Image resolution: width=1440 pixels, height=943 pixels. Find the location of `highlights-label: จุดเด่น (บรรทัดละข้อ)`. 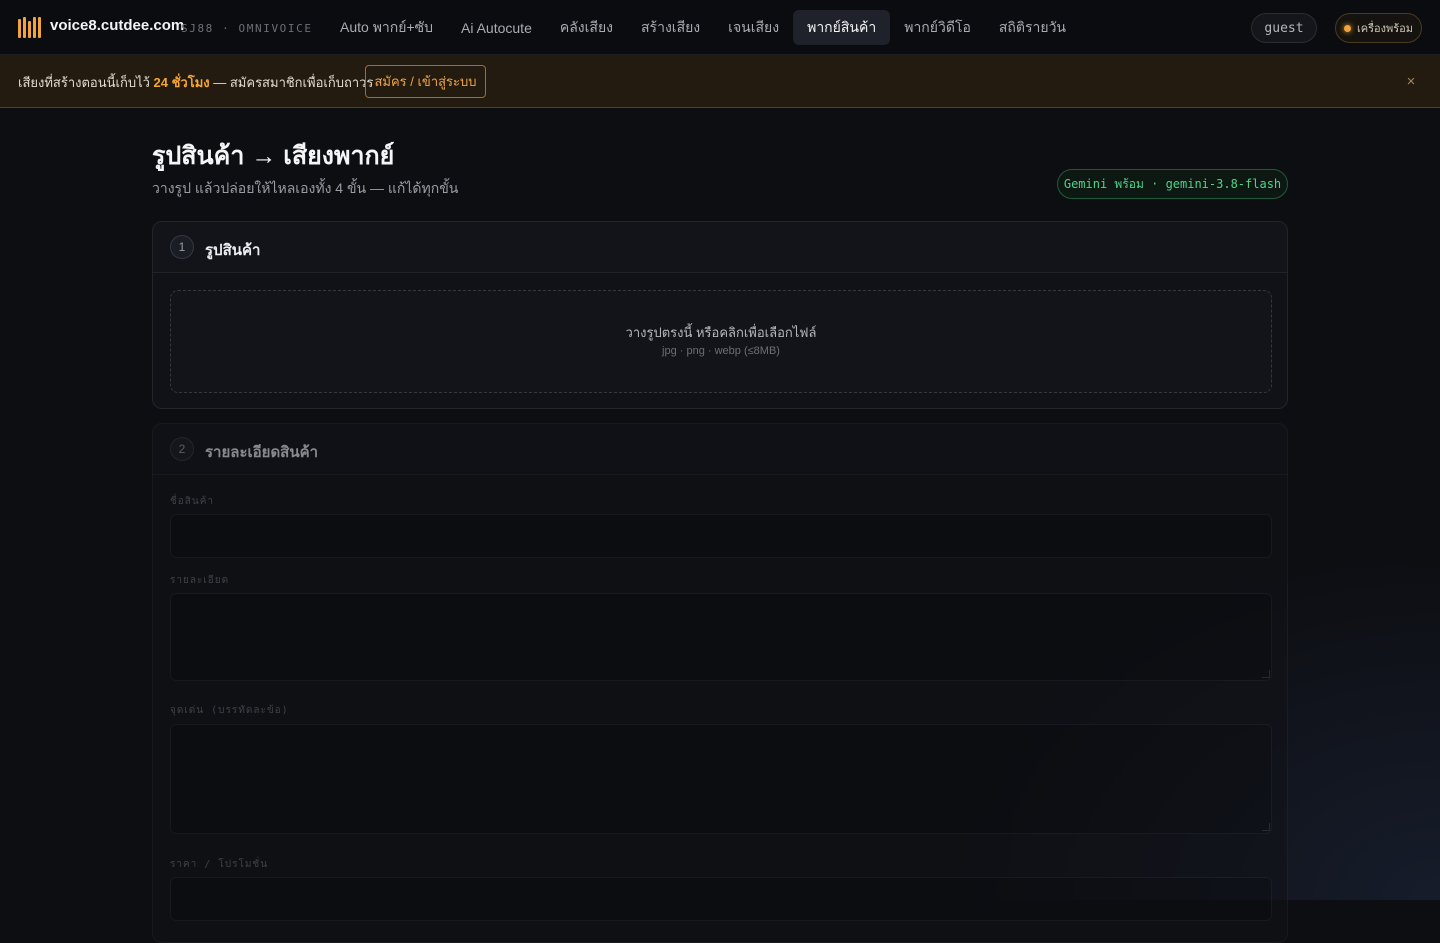

highlights-label: จุดเด่น (บรรทัดละข้อ) is located at coordinates (229, 710).